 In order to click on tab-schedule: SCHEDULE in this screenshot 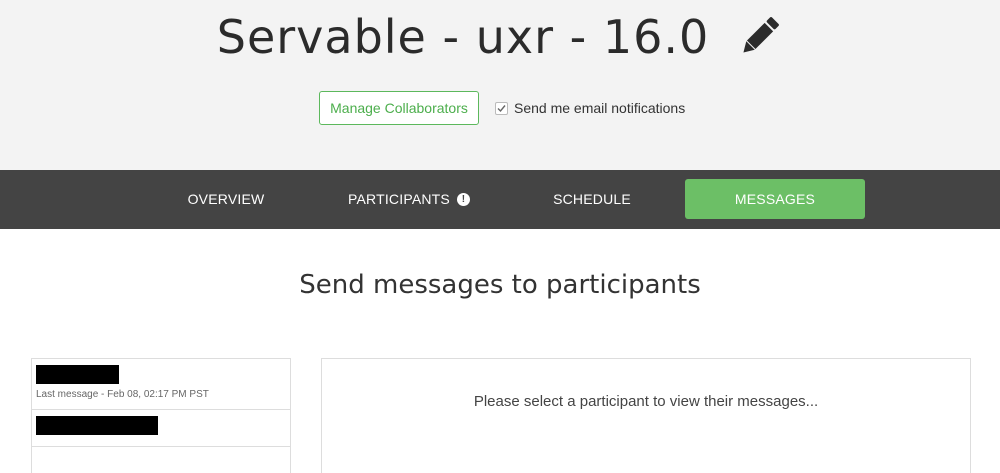, I will do `click(592, 199)`.